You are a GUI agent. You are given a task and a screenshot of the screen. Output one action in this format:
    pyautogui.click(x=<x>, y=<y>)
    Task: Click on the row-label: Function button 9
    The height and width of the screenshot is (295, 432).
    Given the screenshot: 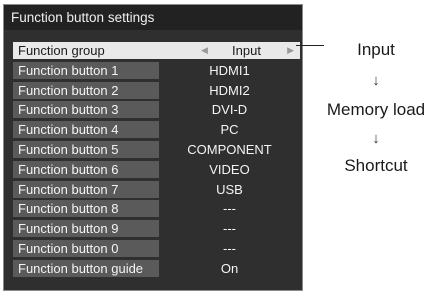 What is the action you would take?
    pyautogui.click(x=86, y=229)
    